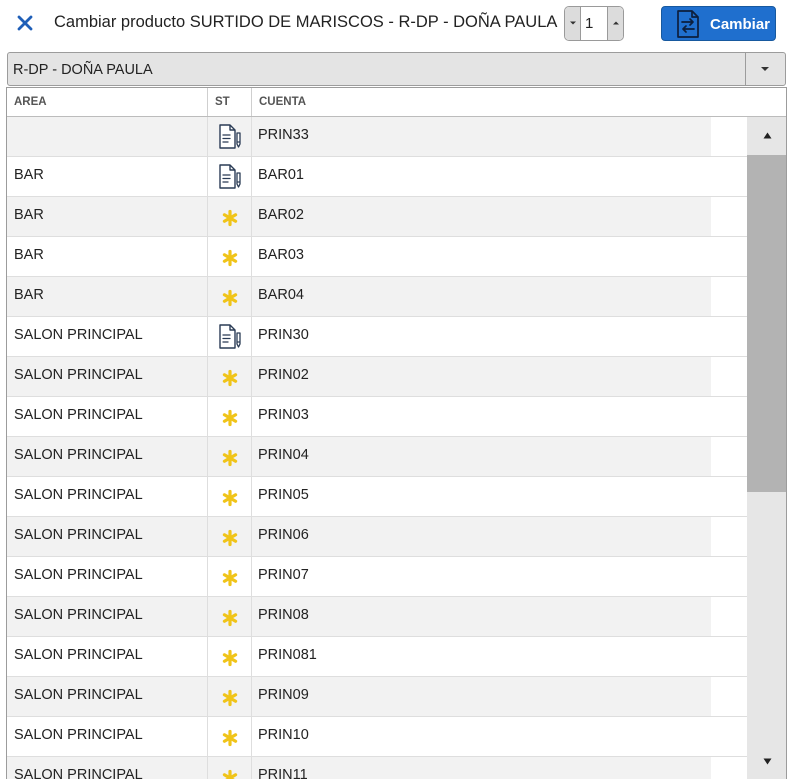 The width and height of the screenshot is (795, 779). I want to click on cuenta-cell: PRIN04, so click(283, 455).